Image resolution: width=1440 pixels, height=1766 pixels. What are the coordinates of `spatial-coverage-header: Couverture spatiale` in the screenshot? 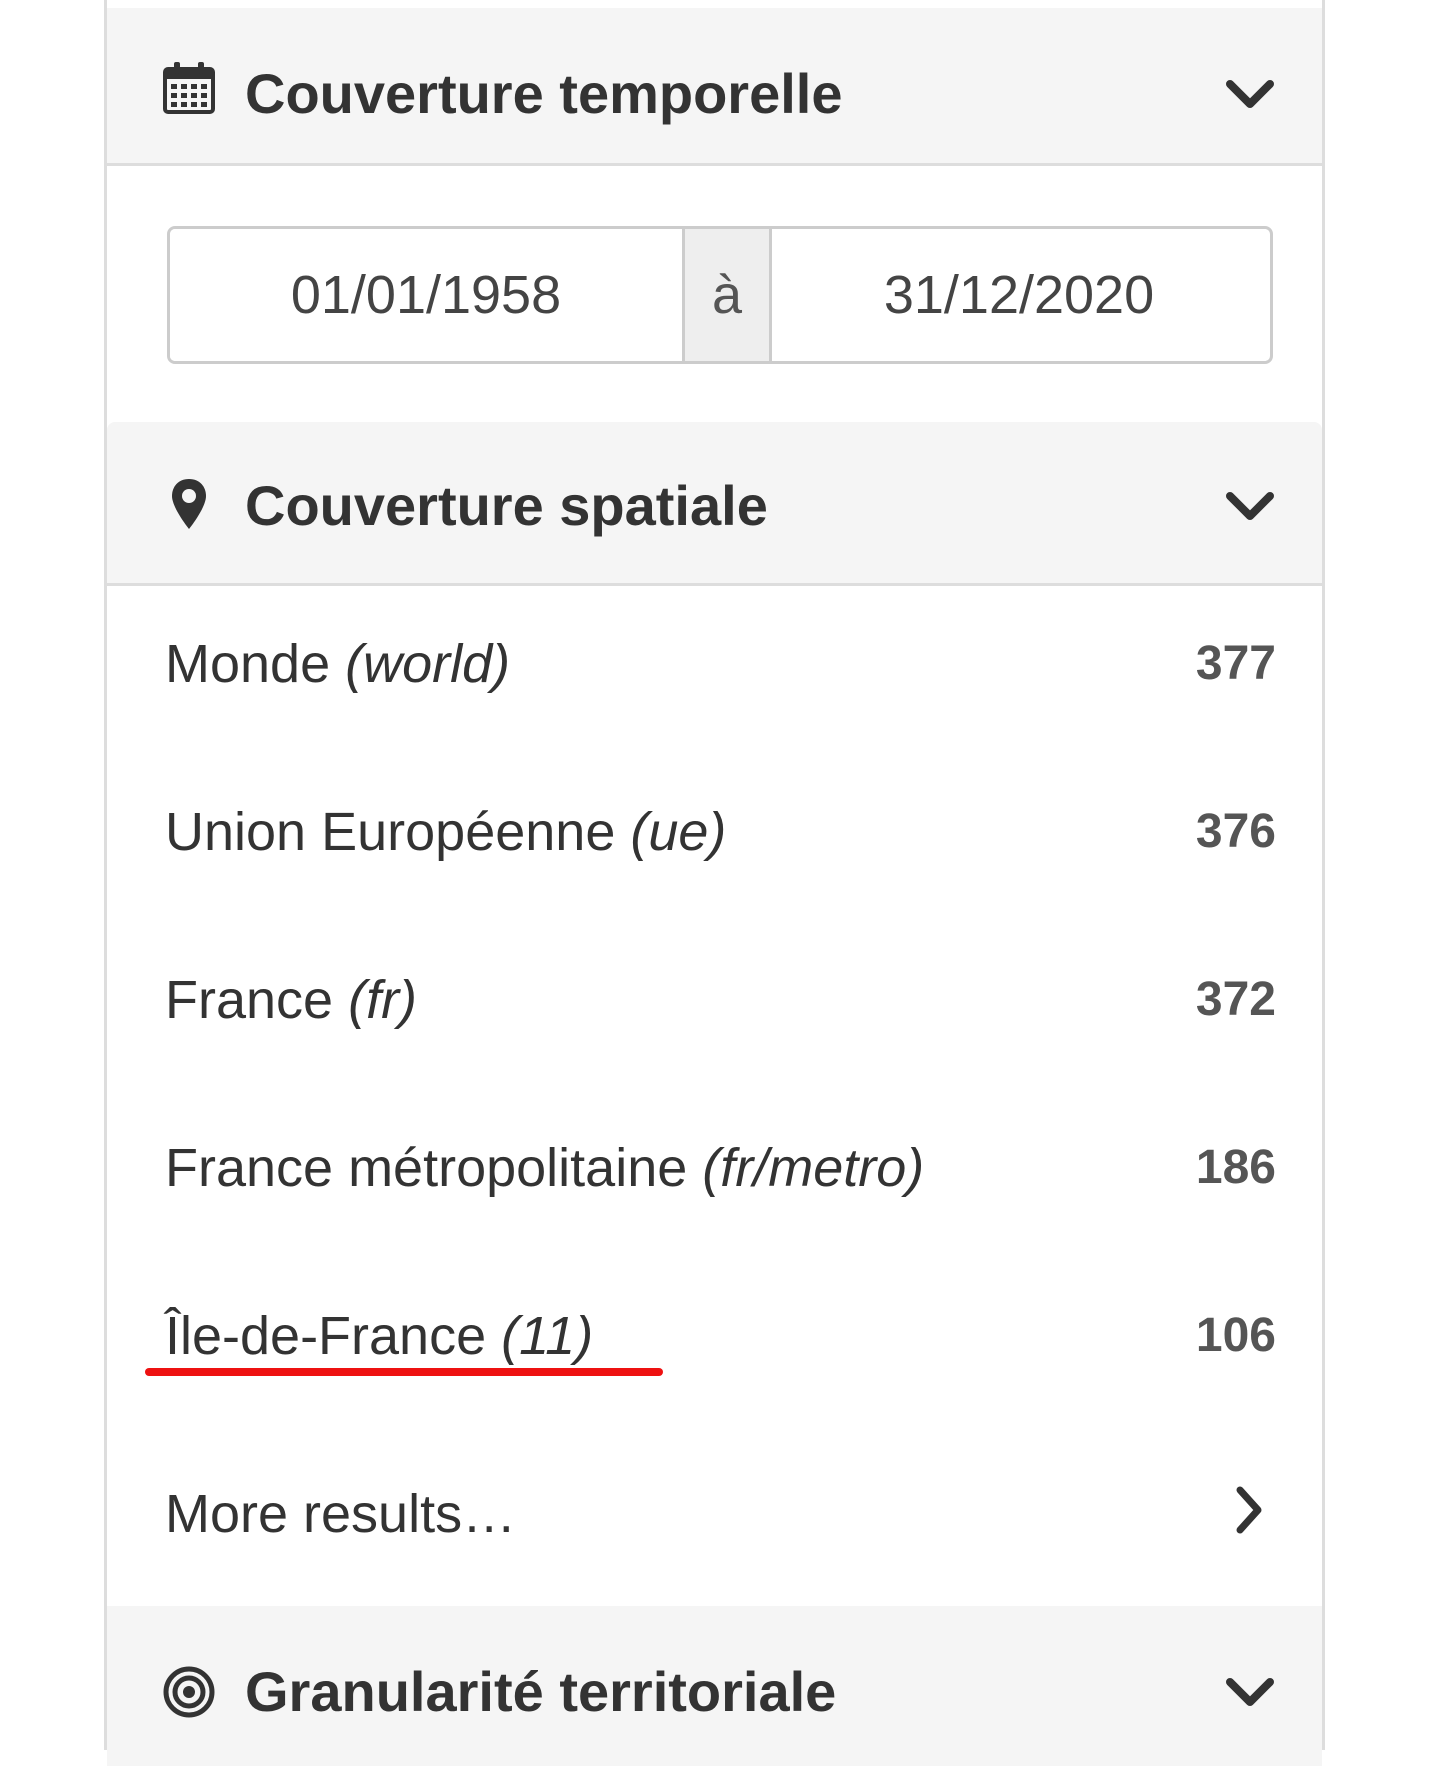 It's located at (714, 504).